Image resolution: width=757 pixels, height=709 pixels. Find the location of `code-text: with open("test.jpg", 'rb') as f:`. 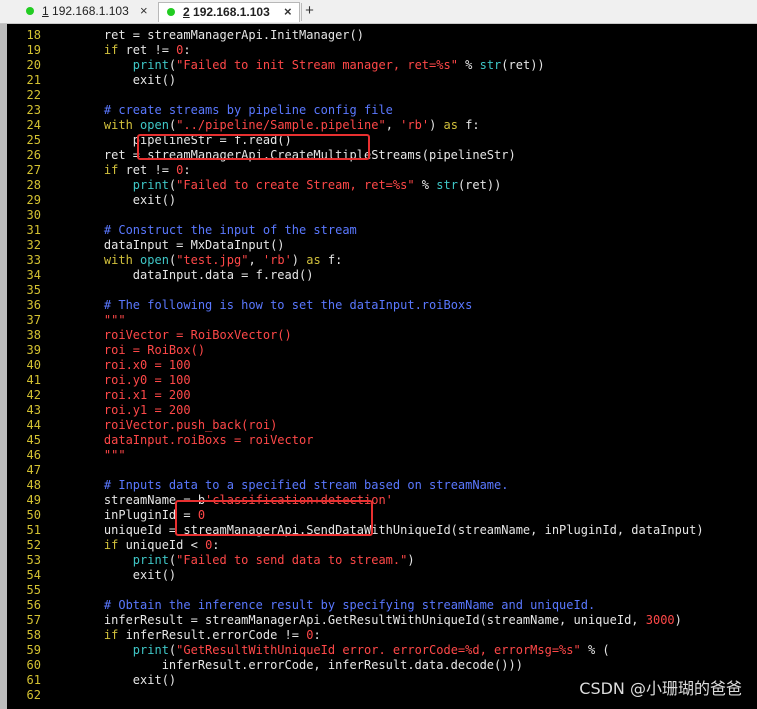

code-text: with open("test.jpg", 'rb') as f: is located at coordinates (208, 260).